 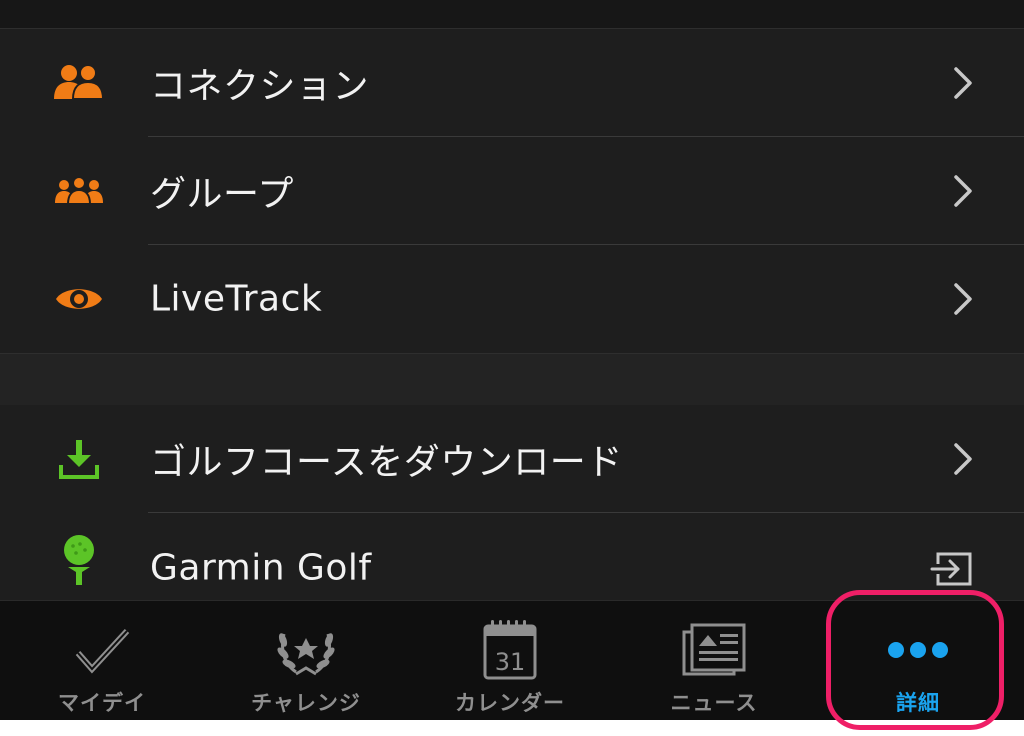 What do you see at coordinates (306, 703) in the screenshot?
I see `tab-label: チャレンジ` at bounding box center [306, 703].